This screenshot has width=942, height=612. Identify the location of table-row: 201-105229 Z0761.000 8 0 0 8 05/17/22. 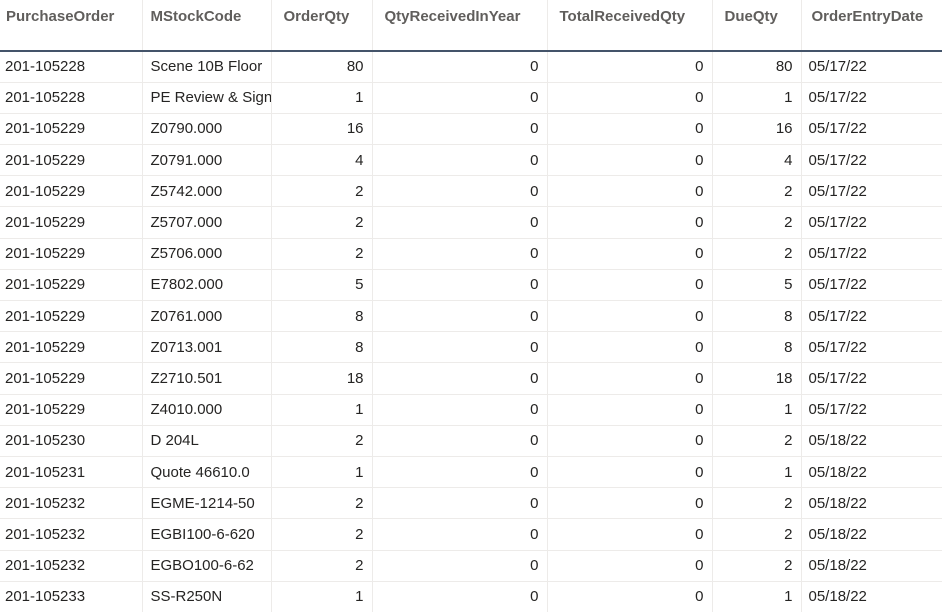
(471, 316).